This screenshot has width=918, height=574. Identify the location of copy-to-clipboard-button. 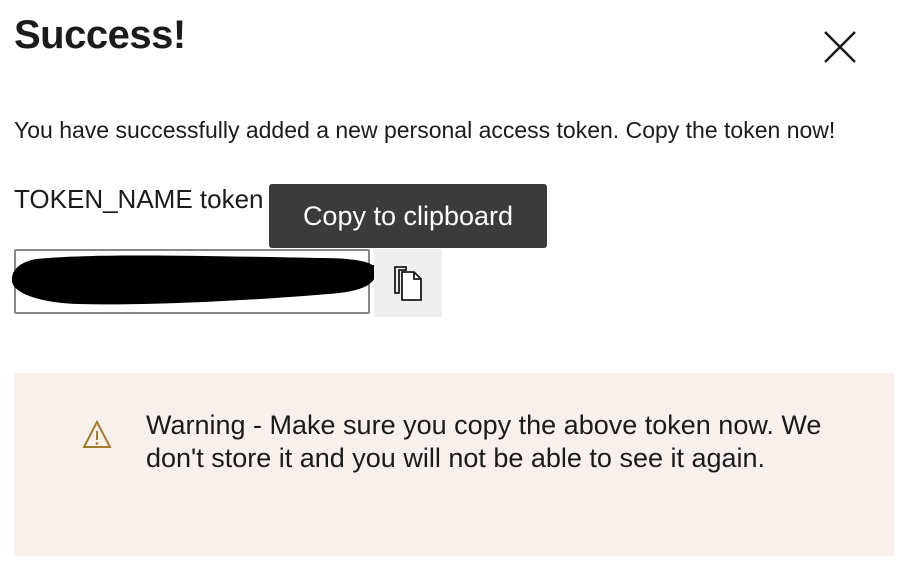
(408, 283).